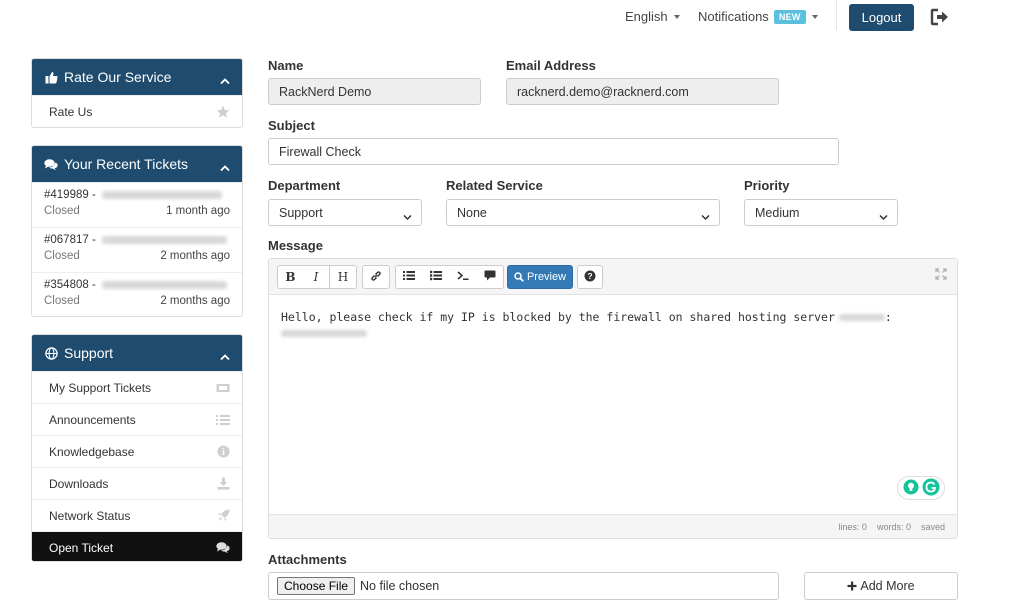  Describe the element at coordinates (374, 91) in the screenshot. I see `name-field: RackNerd Demo` at that location.